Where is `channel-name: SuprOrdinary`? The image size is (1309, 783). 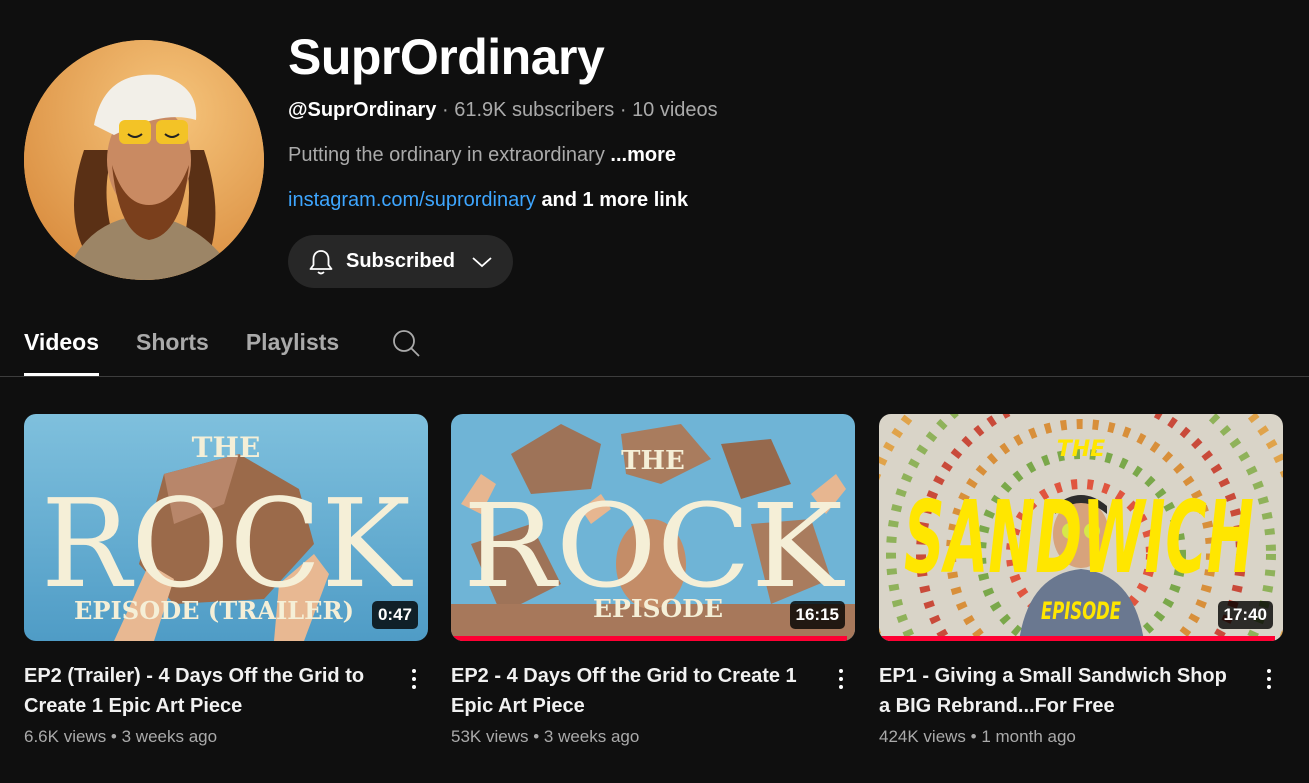 channel-name: SuprOrdinary is located at coordinates (446, 57).